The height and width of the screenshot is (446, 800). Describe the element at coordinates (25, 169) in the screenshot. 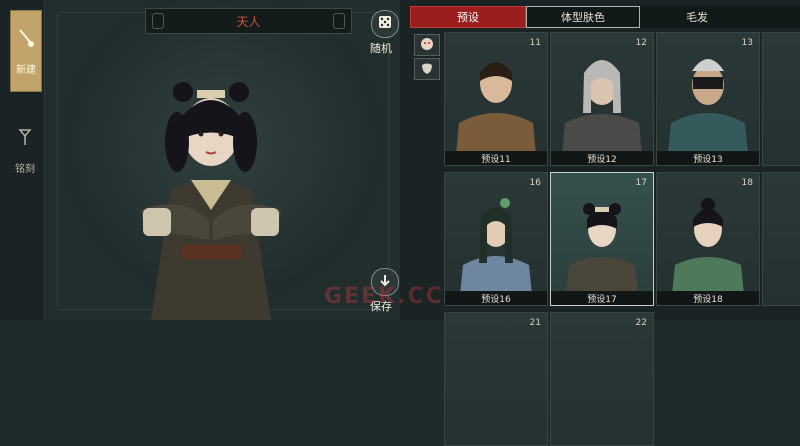

I see `nav-item-inscribe-label: 铭刻` at that location.